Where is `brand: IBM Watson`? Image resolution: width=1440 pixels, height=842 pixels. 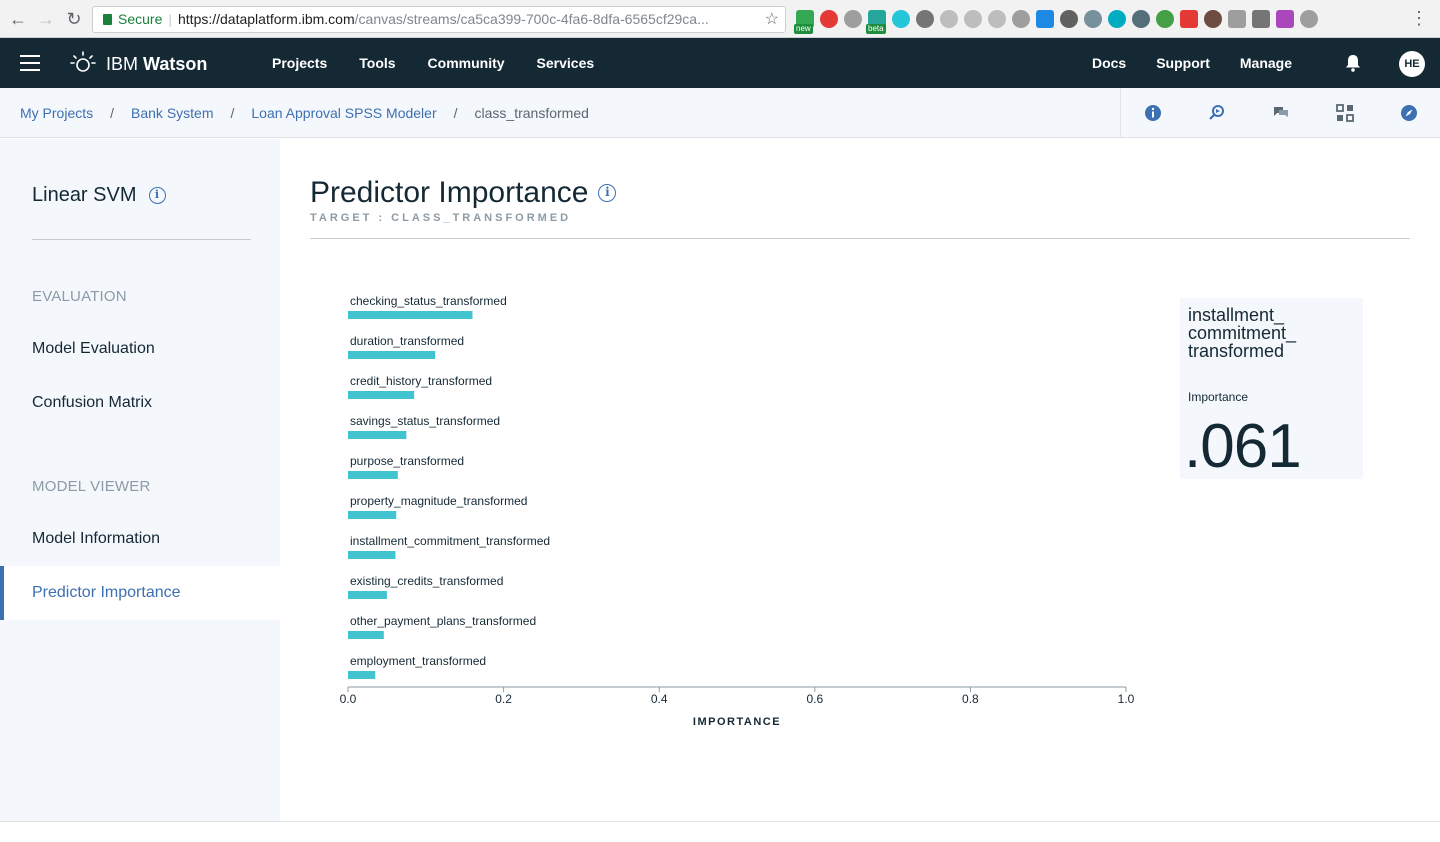 brand: IBM Watson is located at coordinates (138, 64).